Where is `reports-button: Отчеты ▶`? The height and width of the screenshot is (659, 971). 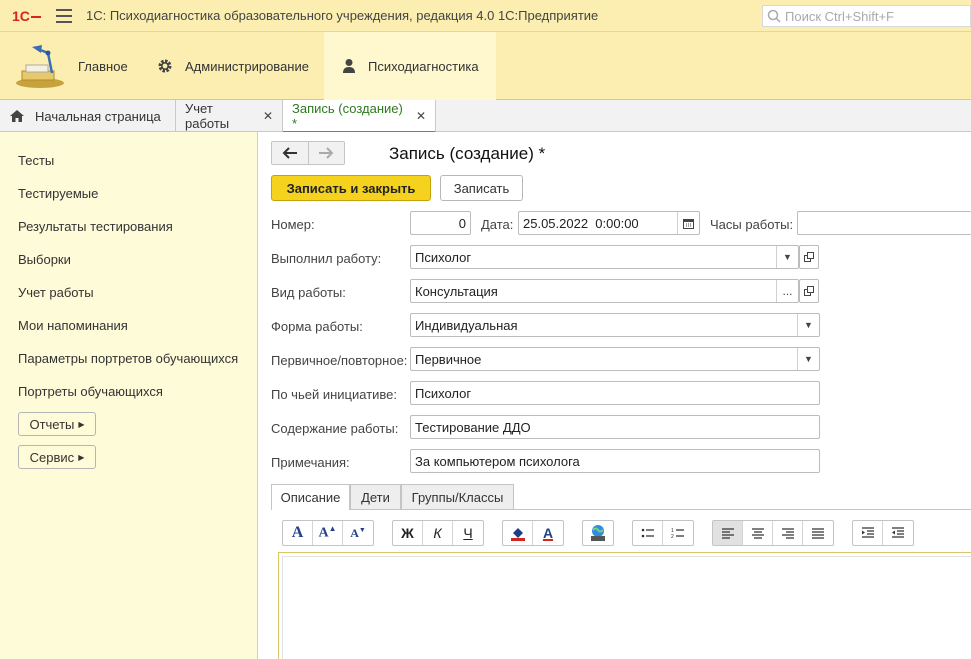 reports-button: Отчеты ▶ is located at coordinates (57, 424).